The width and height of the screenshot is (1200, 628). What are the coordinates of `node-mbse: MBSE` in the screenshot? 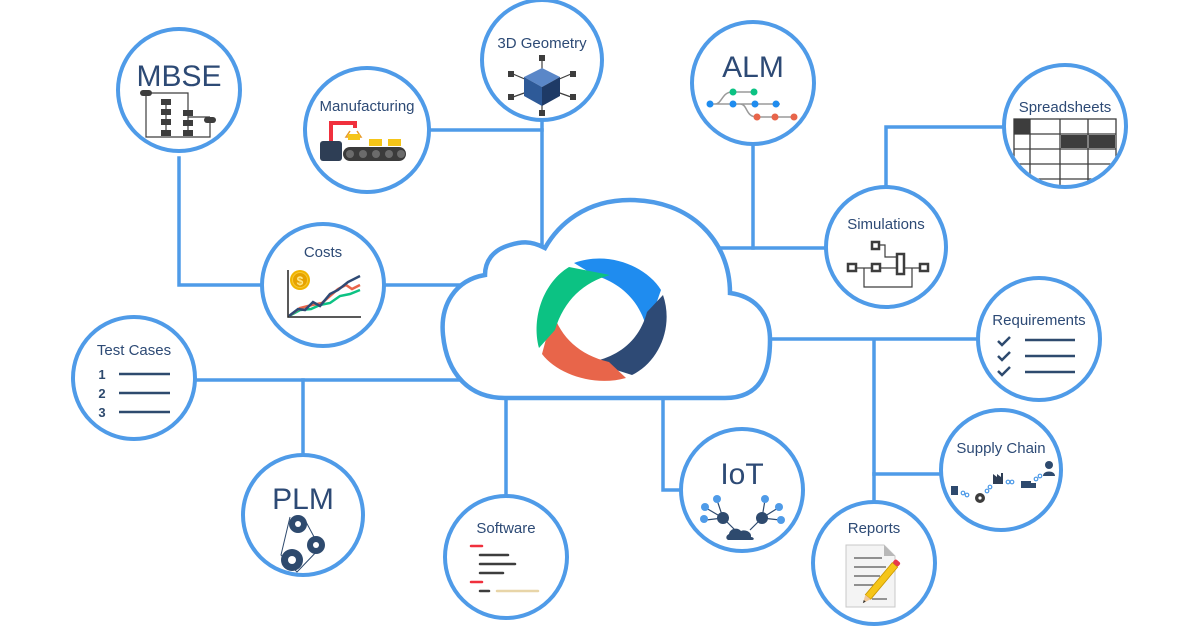 It's located at (179, 90).